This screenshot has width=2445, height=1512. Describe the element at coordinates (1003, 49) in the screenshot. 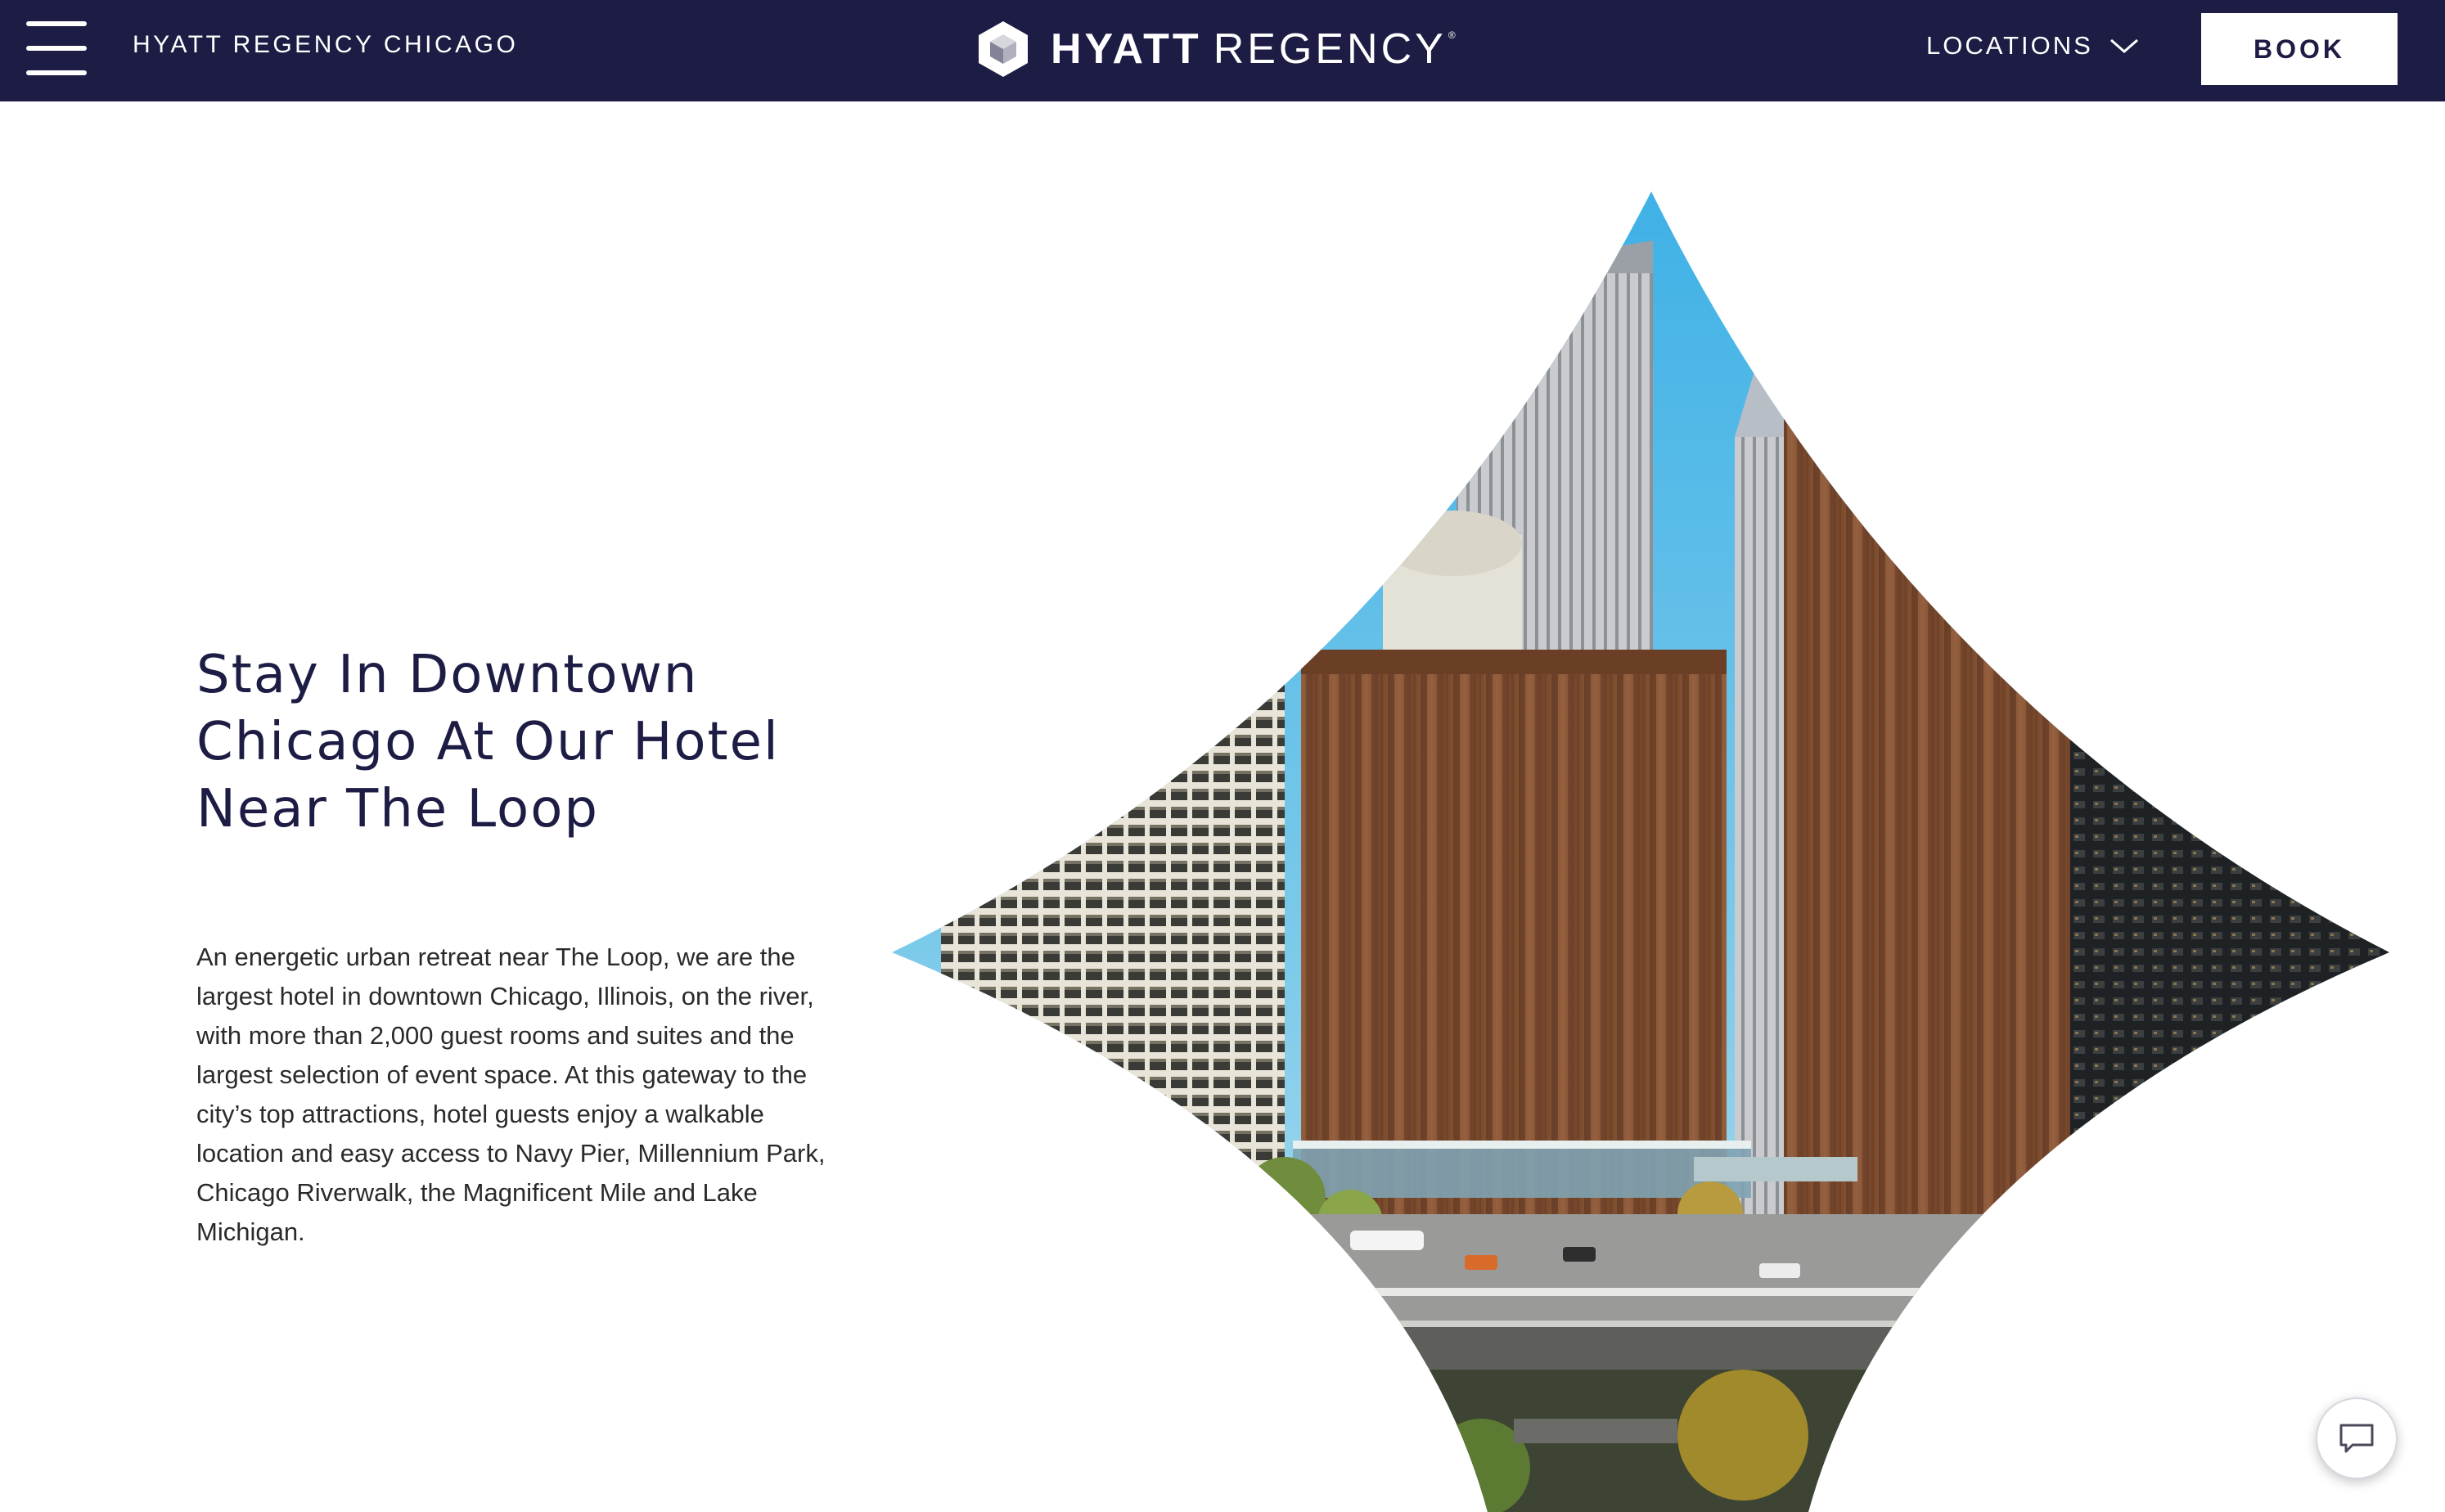

I see `hyatt-logo-icon` at that location.